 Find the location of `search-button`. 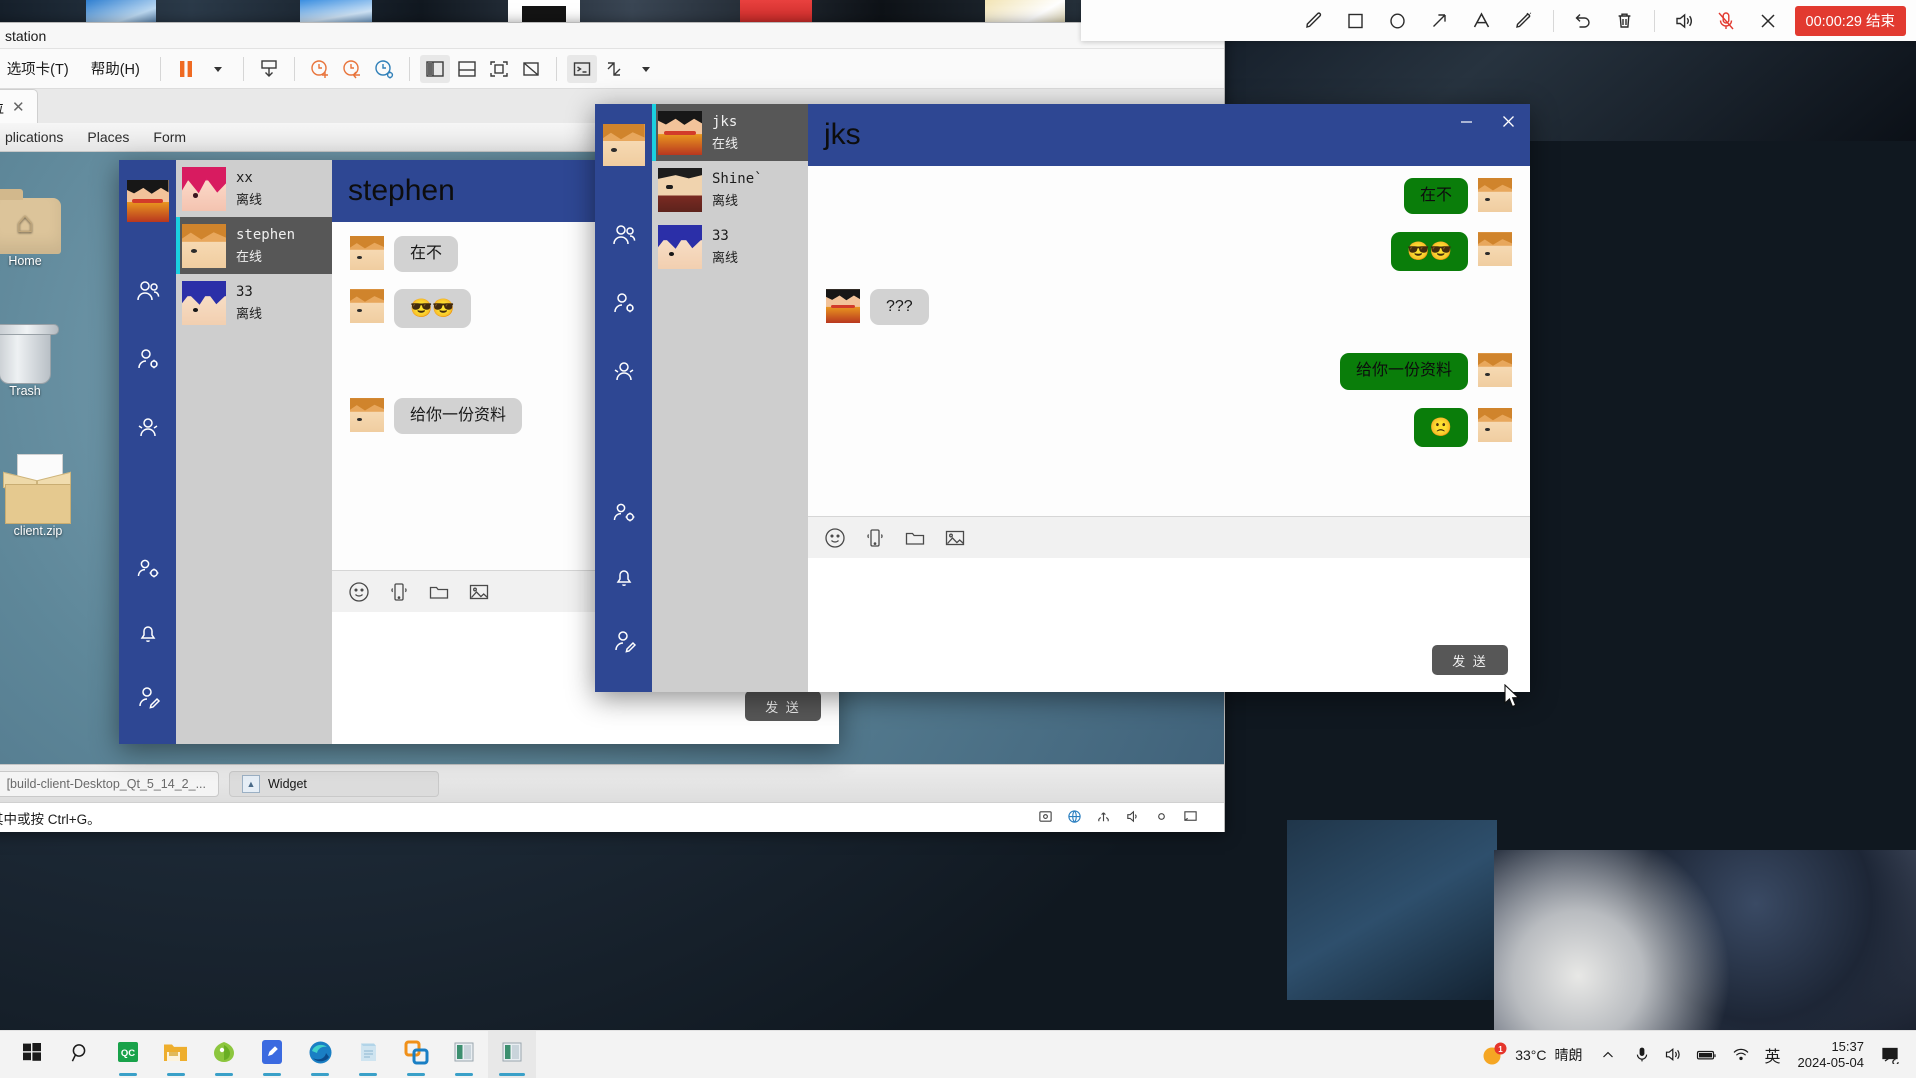

search-button is located at coordinates (80, 1054).